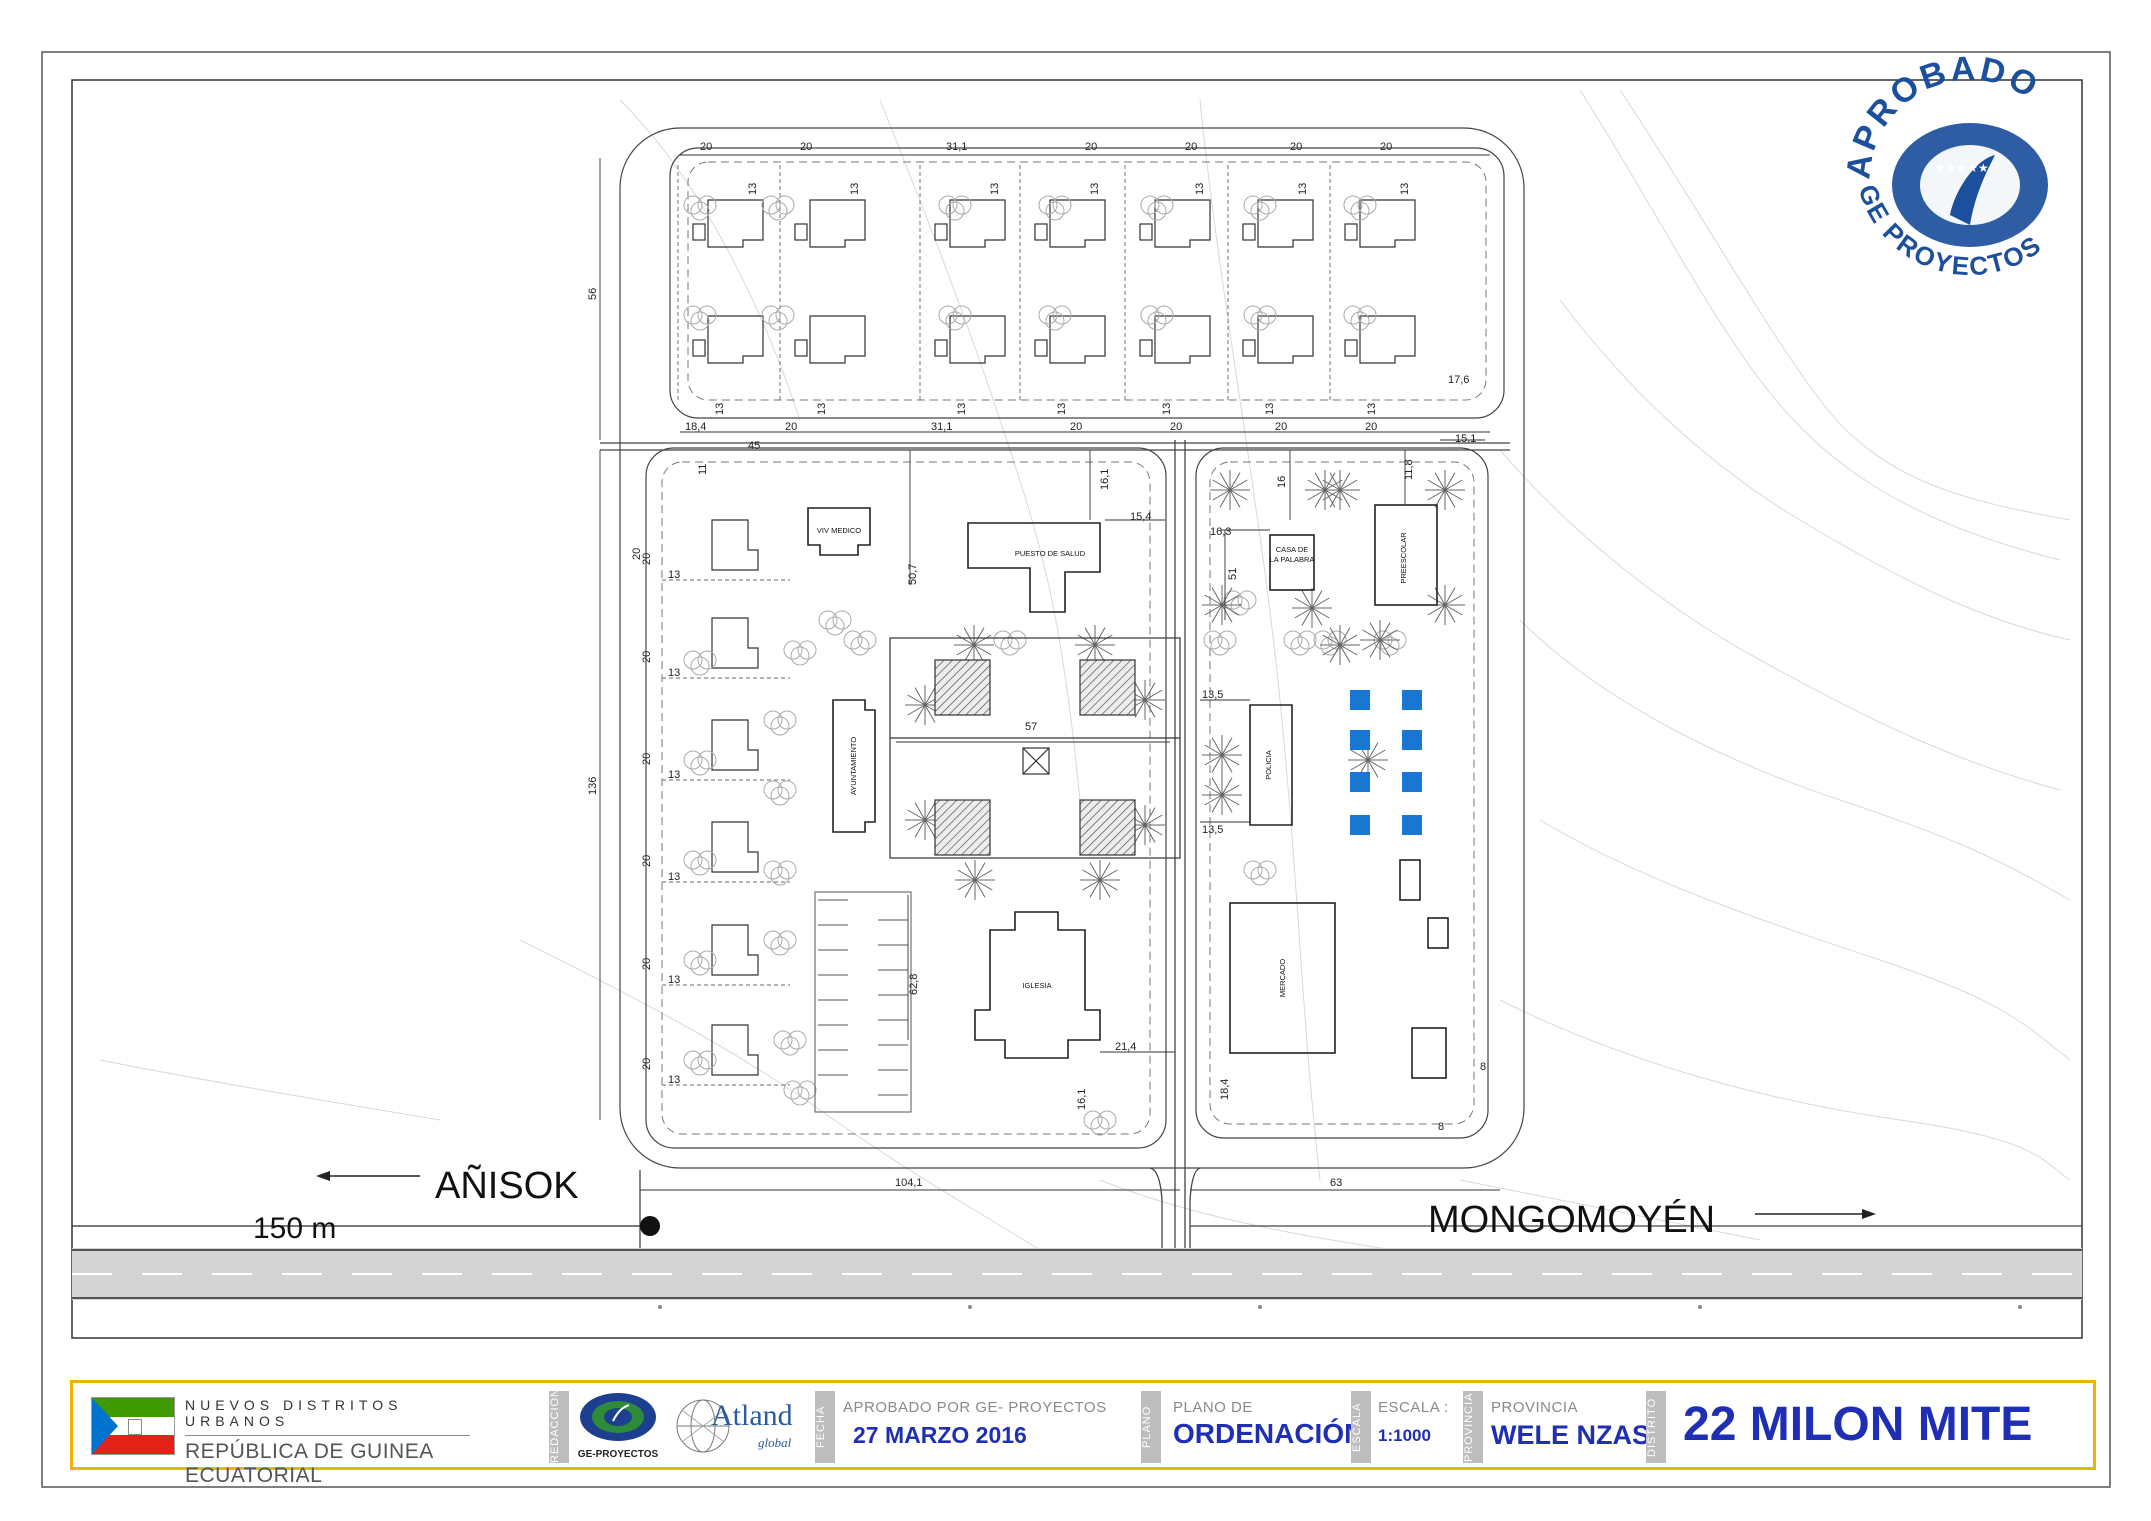 The height and width of the screenshot is (1521, 2151). Describe the element at coordinates (1233, 574) in the screenshot. I see `dim-label: 51` at that location.